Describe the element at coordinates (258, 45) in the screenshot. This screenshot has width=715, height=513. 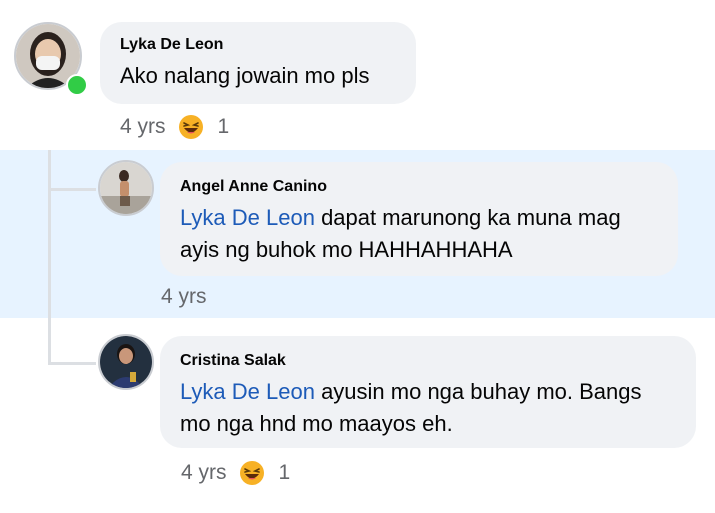
I see `comment-author: Lyka De Leon` at that location.